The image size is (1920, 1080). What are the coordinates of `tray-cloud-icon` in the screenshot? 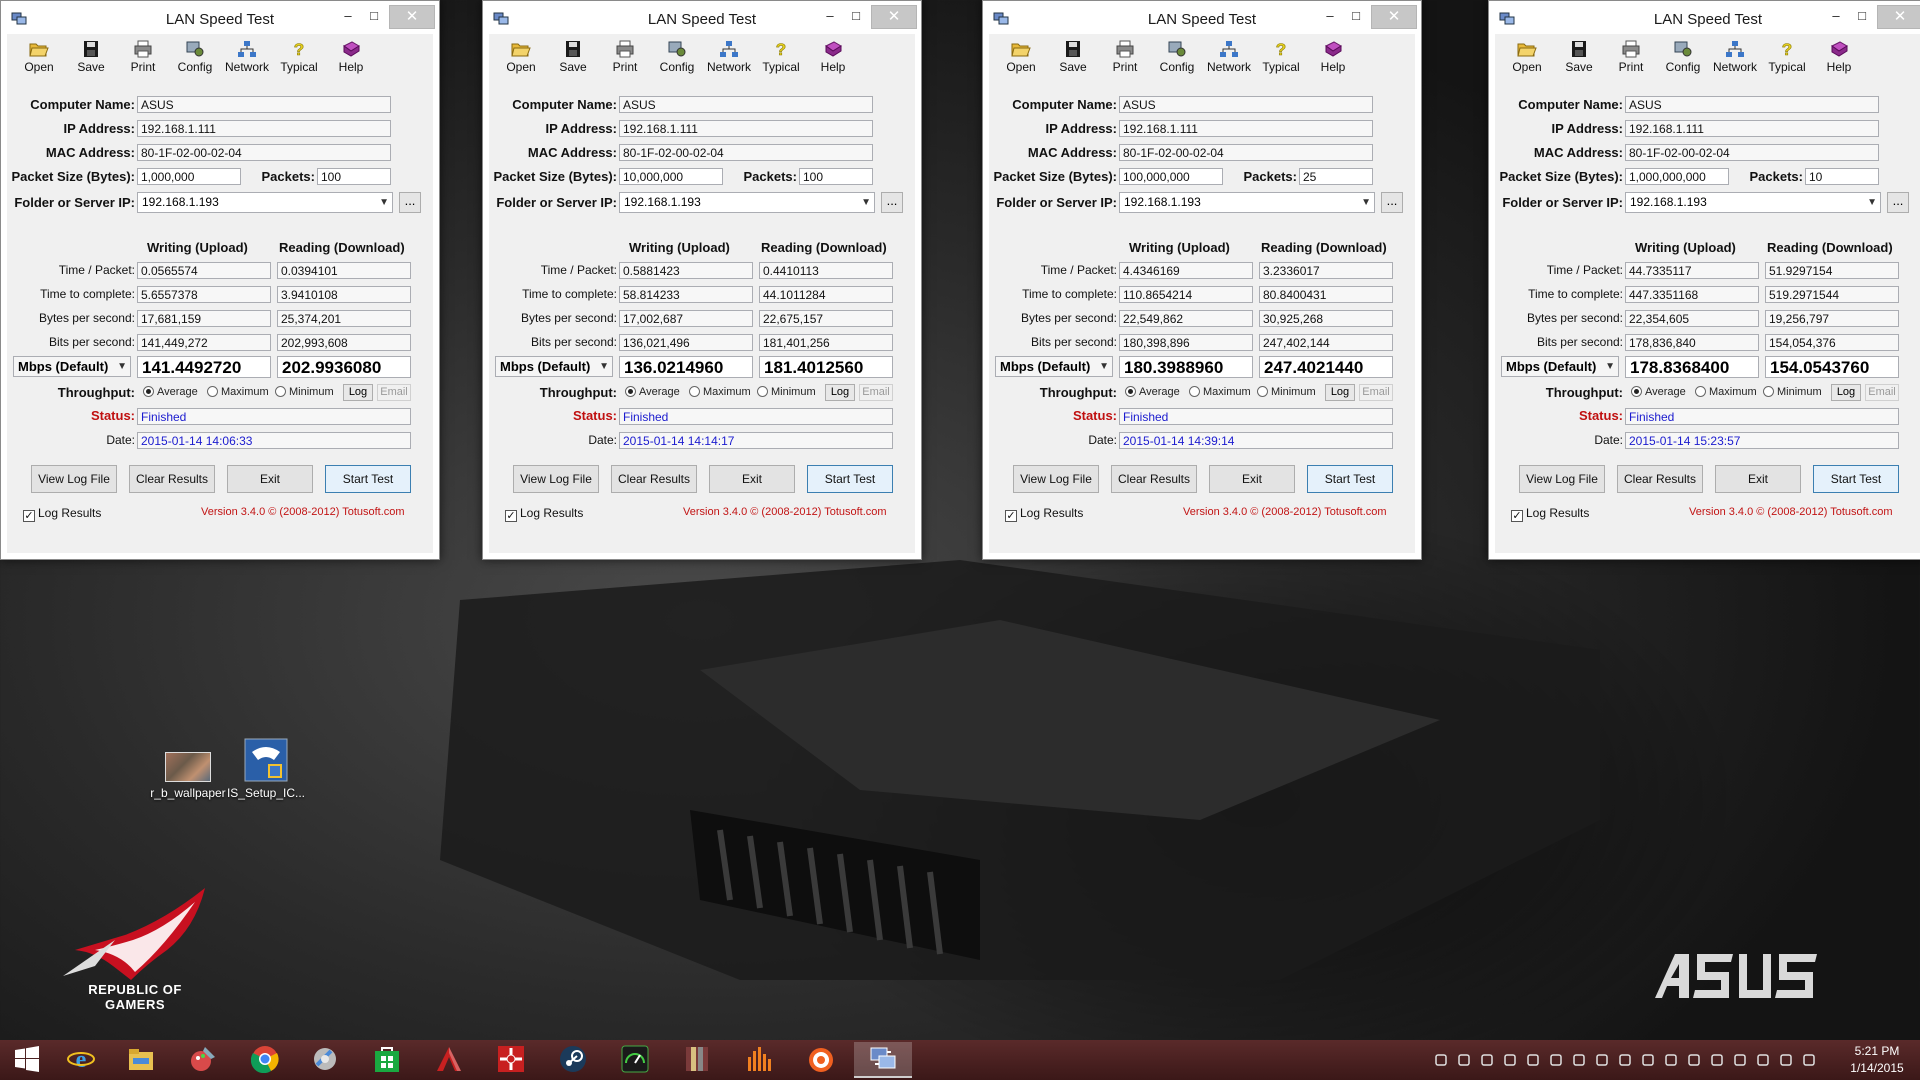 It's located at (1510, 1060).